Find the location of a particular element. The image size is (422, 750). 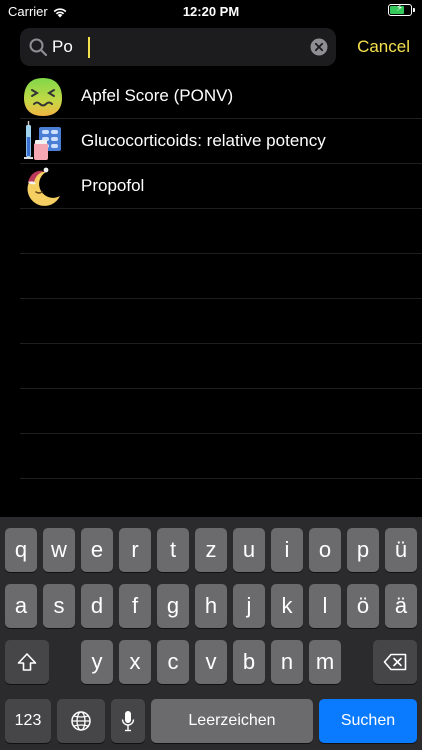

text-caret is located at coordinates (89, 47).